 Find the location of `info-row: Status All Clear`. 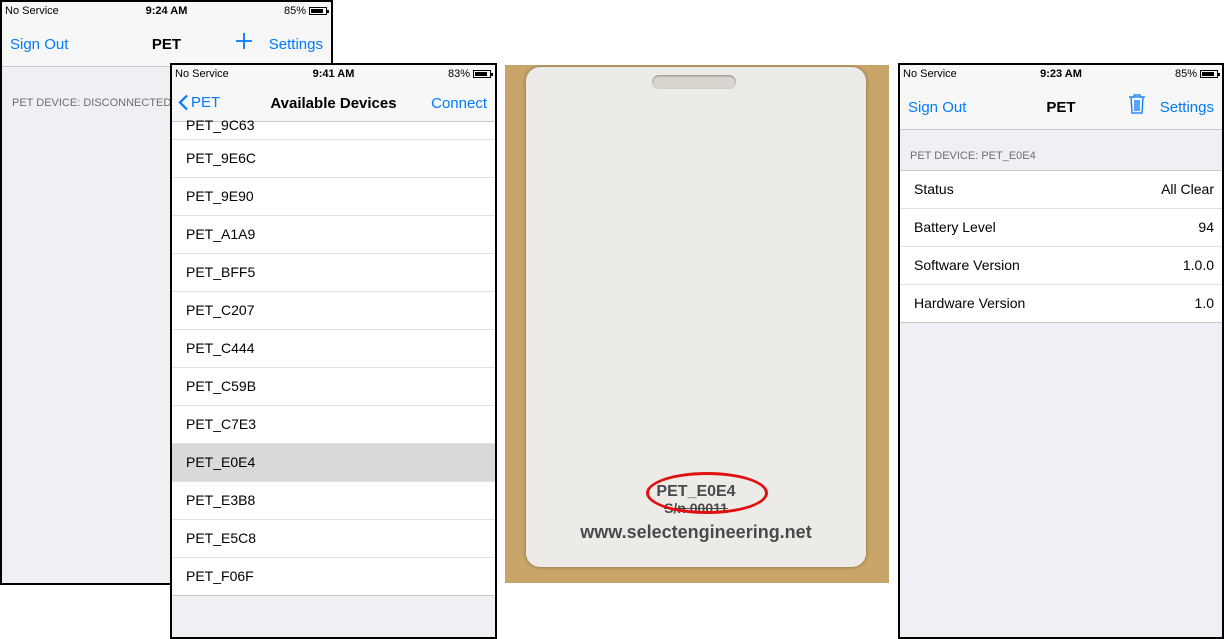

info-row: Status All Clear is located at coordinates (1061, 190).